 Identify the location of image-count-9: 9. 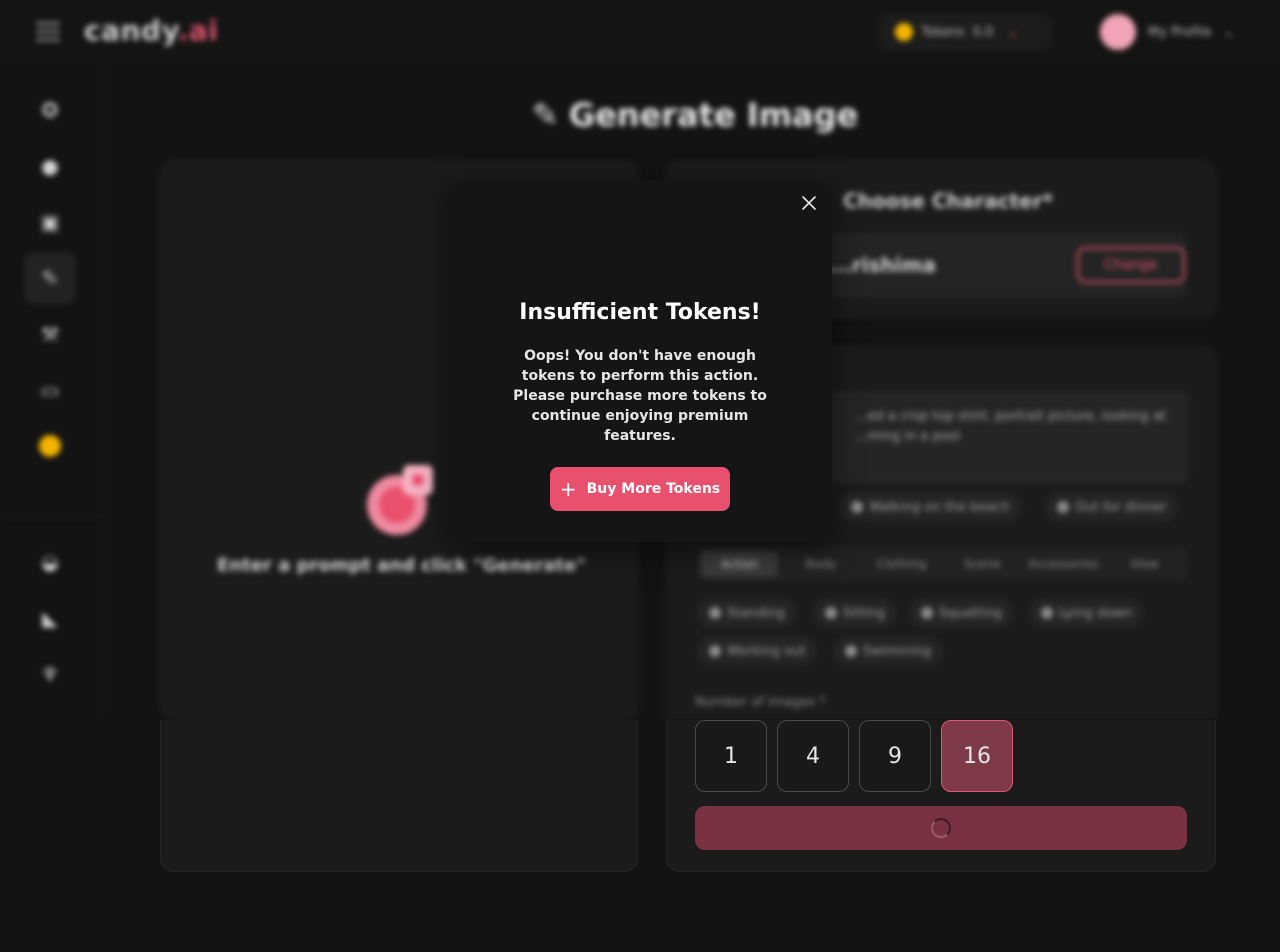
(895, 756).